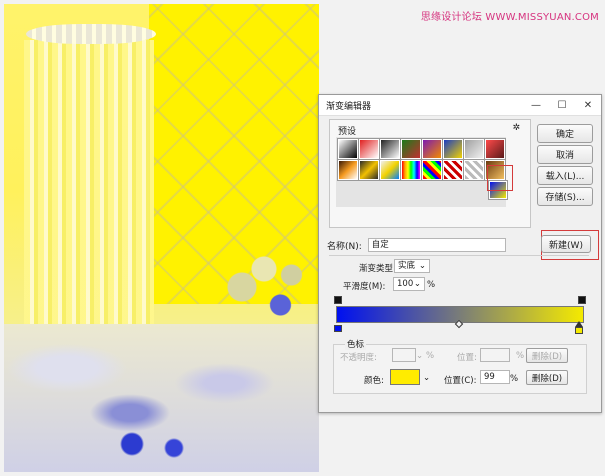  I want to click on name-label: 名称(N):, so click(344, 246).